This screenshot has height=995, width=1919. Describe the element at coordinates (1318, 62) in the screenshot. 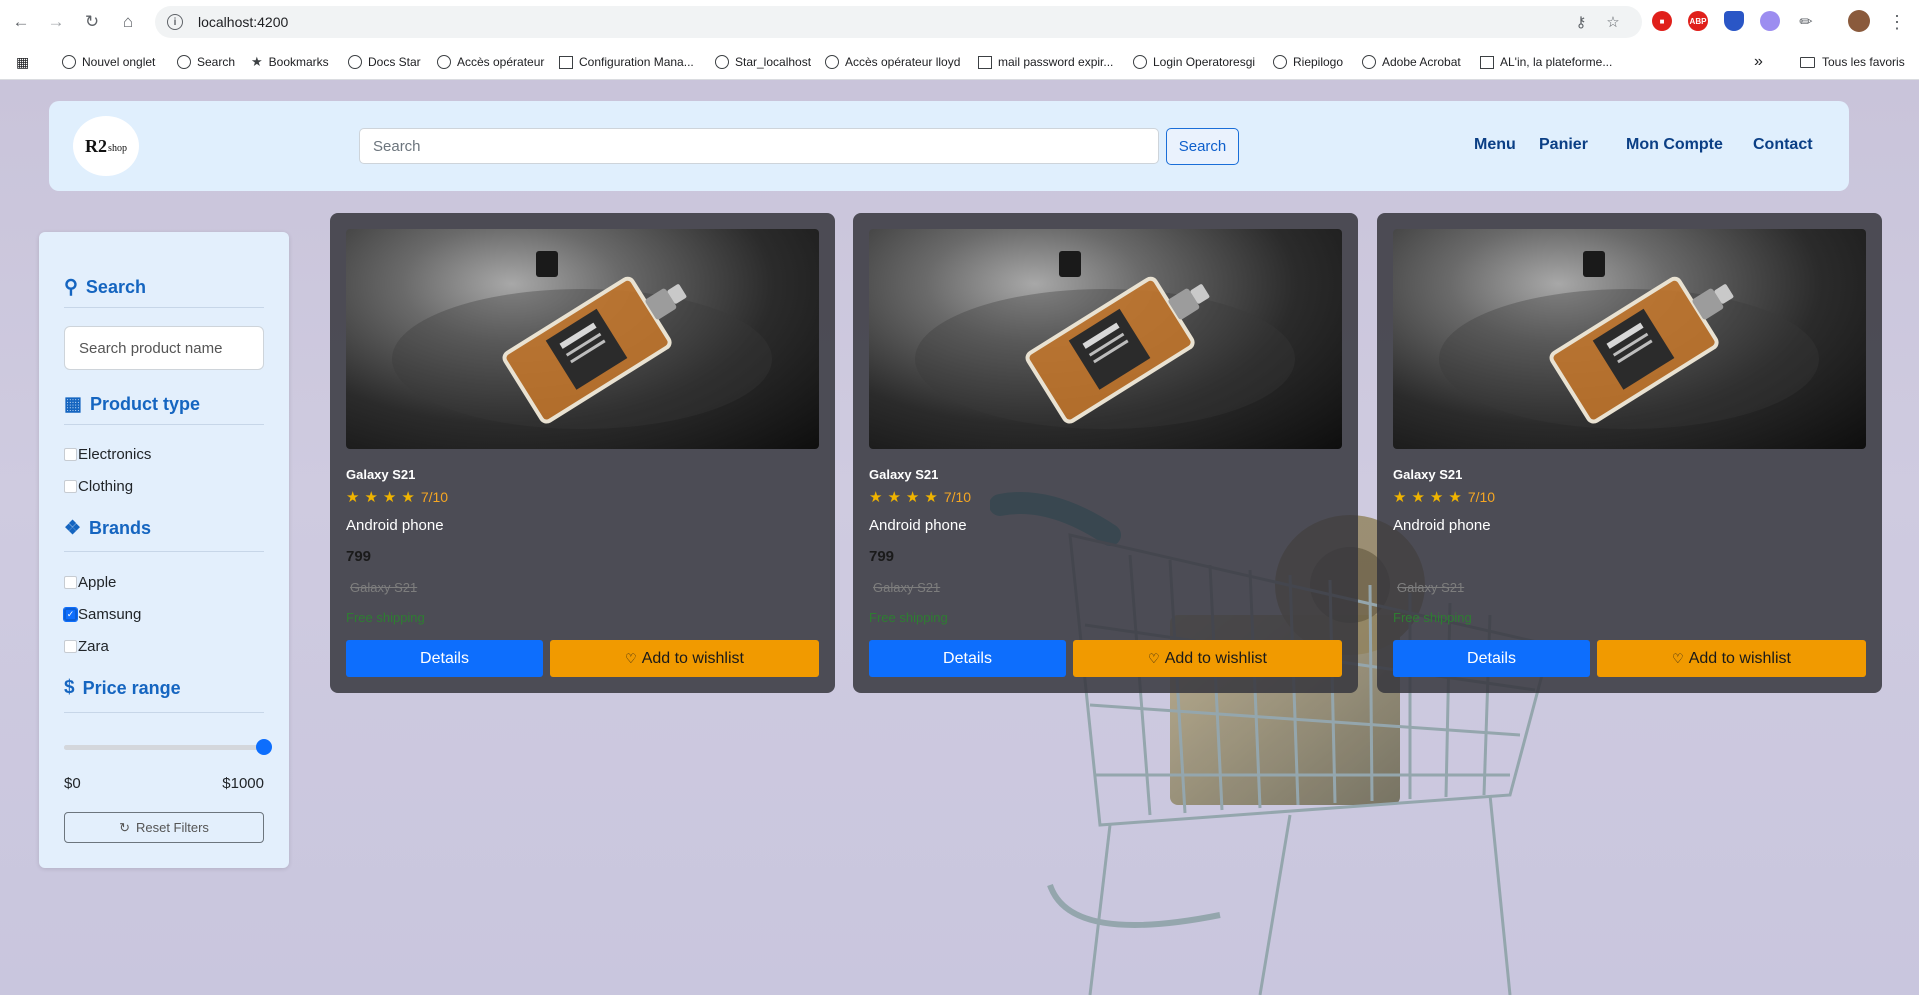

I see `bookmark-label: Riepilogo` at that location.